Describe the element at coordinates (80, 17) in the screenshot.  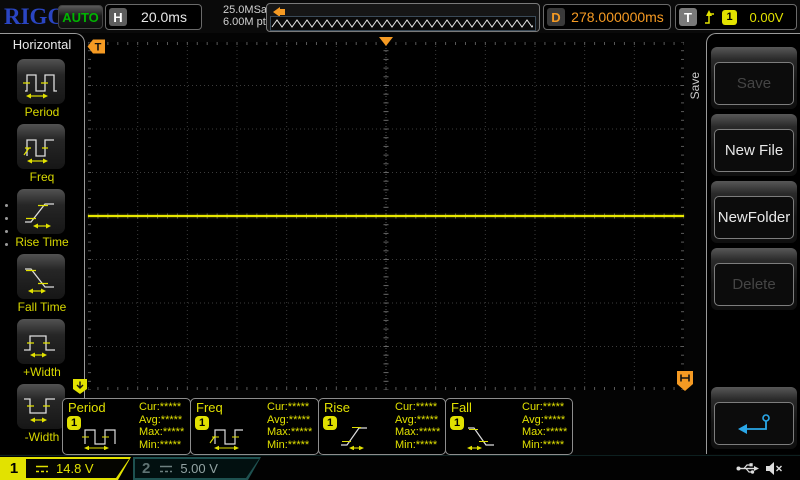
I see `run-state-badge: AUTO` at that location.